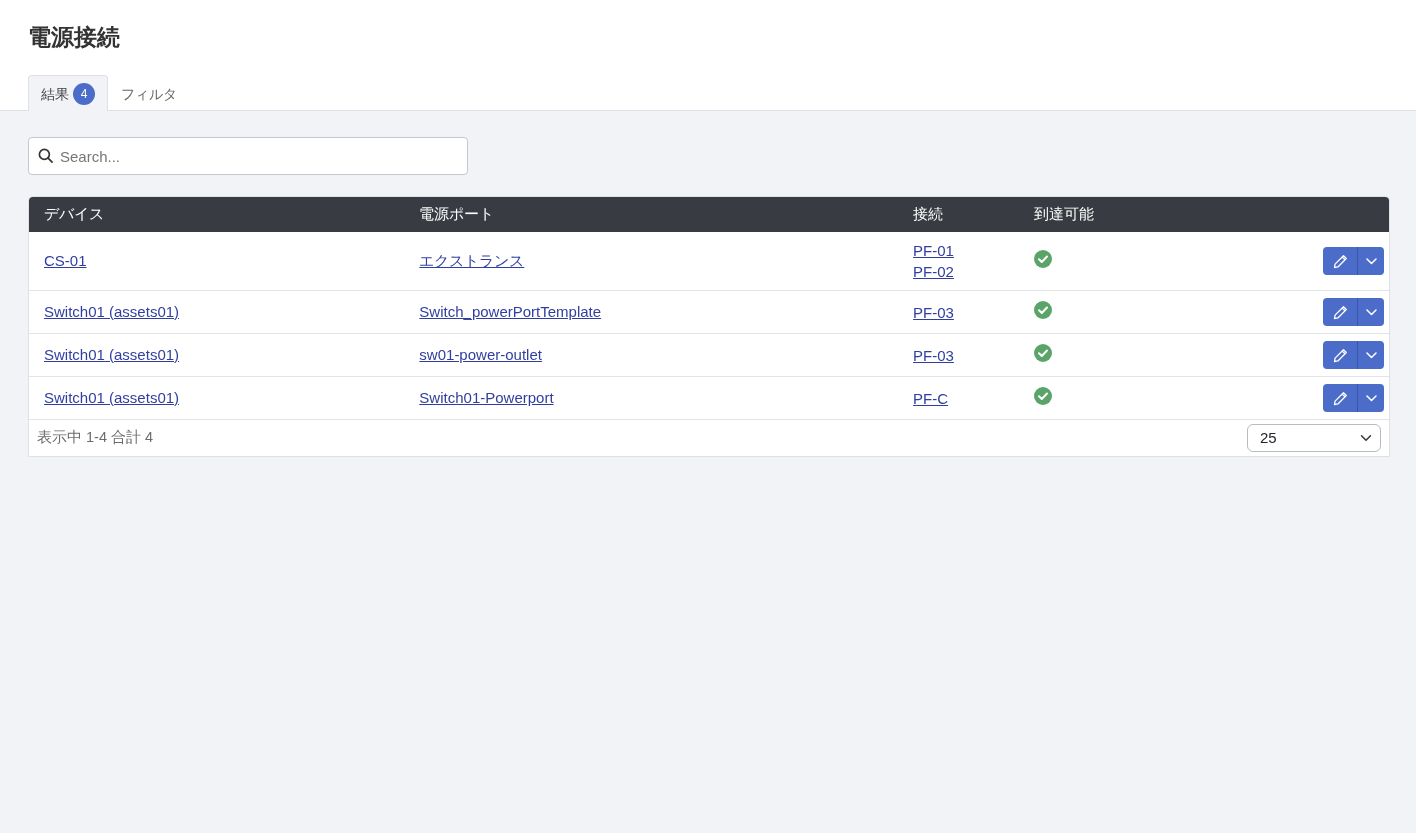 This screenshot has height=833, width=1416. What do you see at coordinates (45, 155) in the screenshot?
I see `search-icon` at bounding box center [45, 155].